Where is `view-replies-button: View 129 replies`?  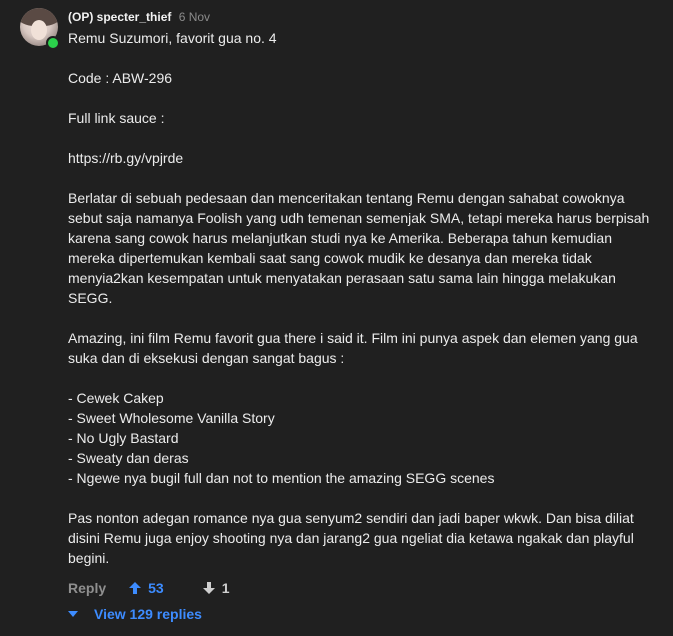 view-replies-button: View 129 replies is located at coordinates (135, 614).